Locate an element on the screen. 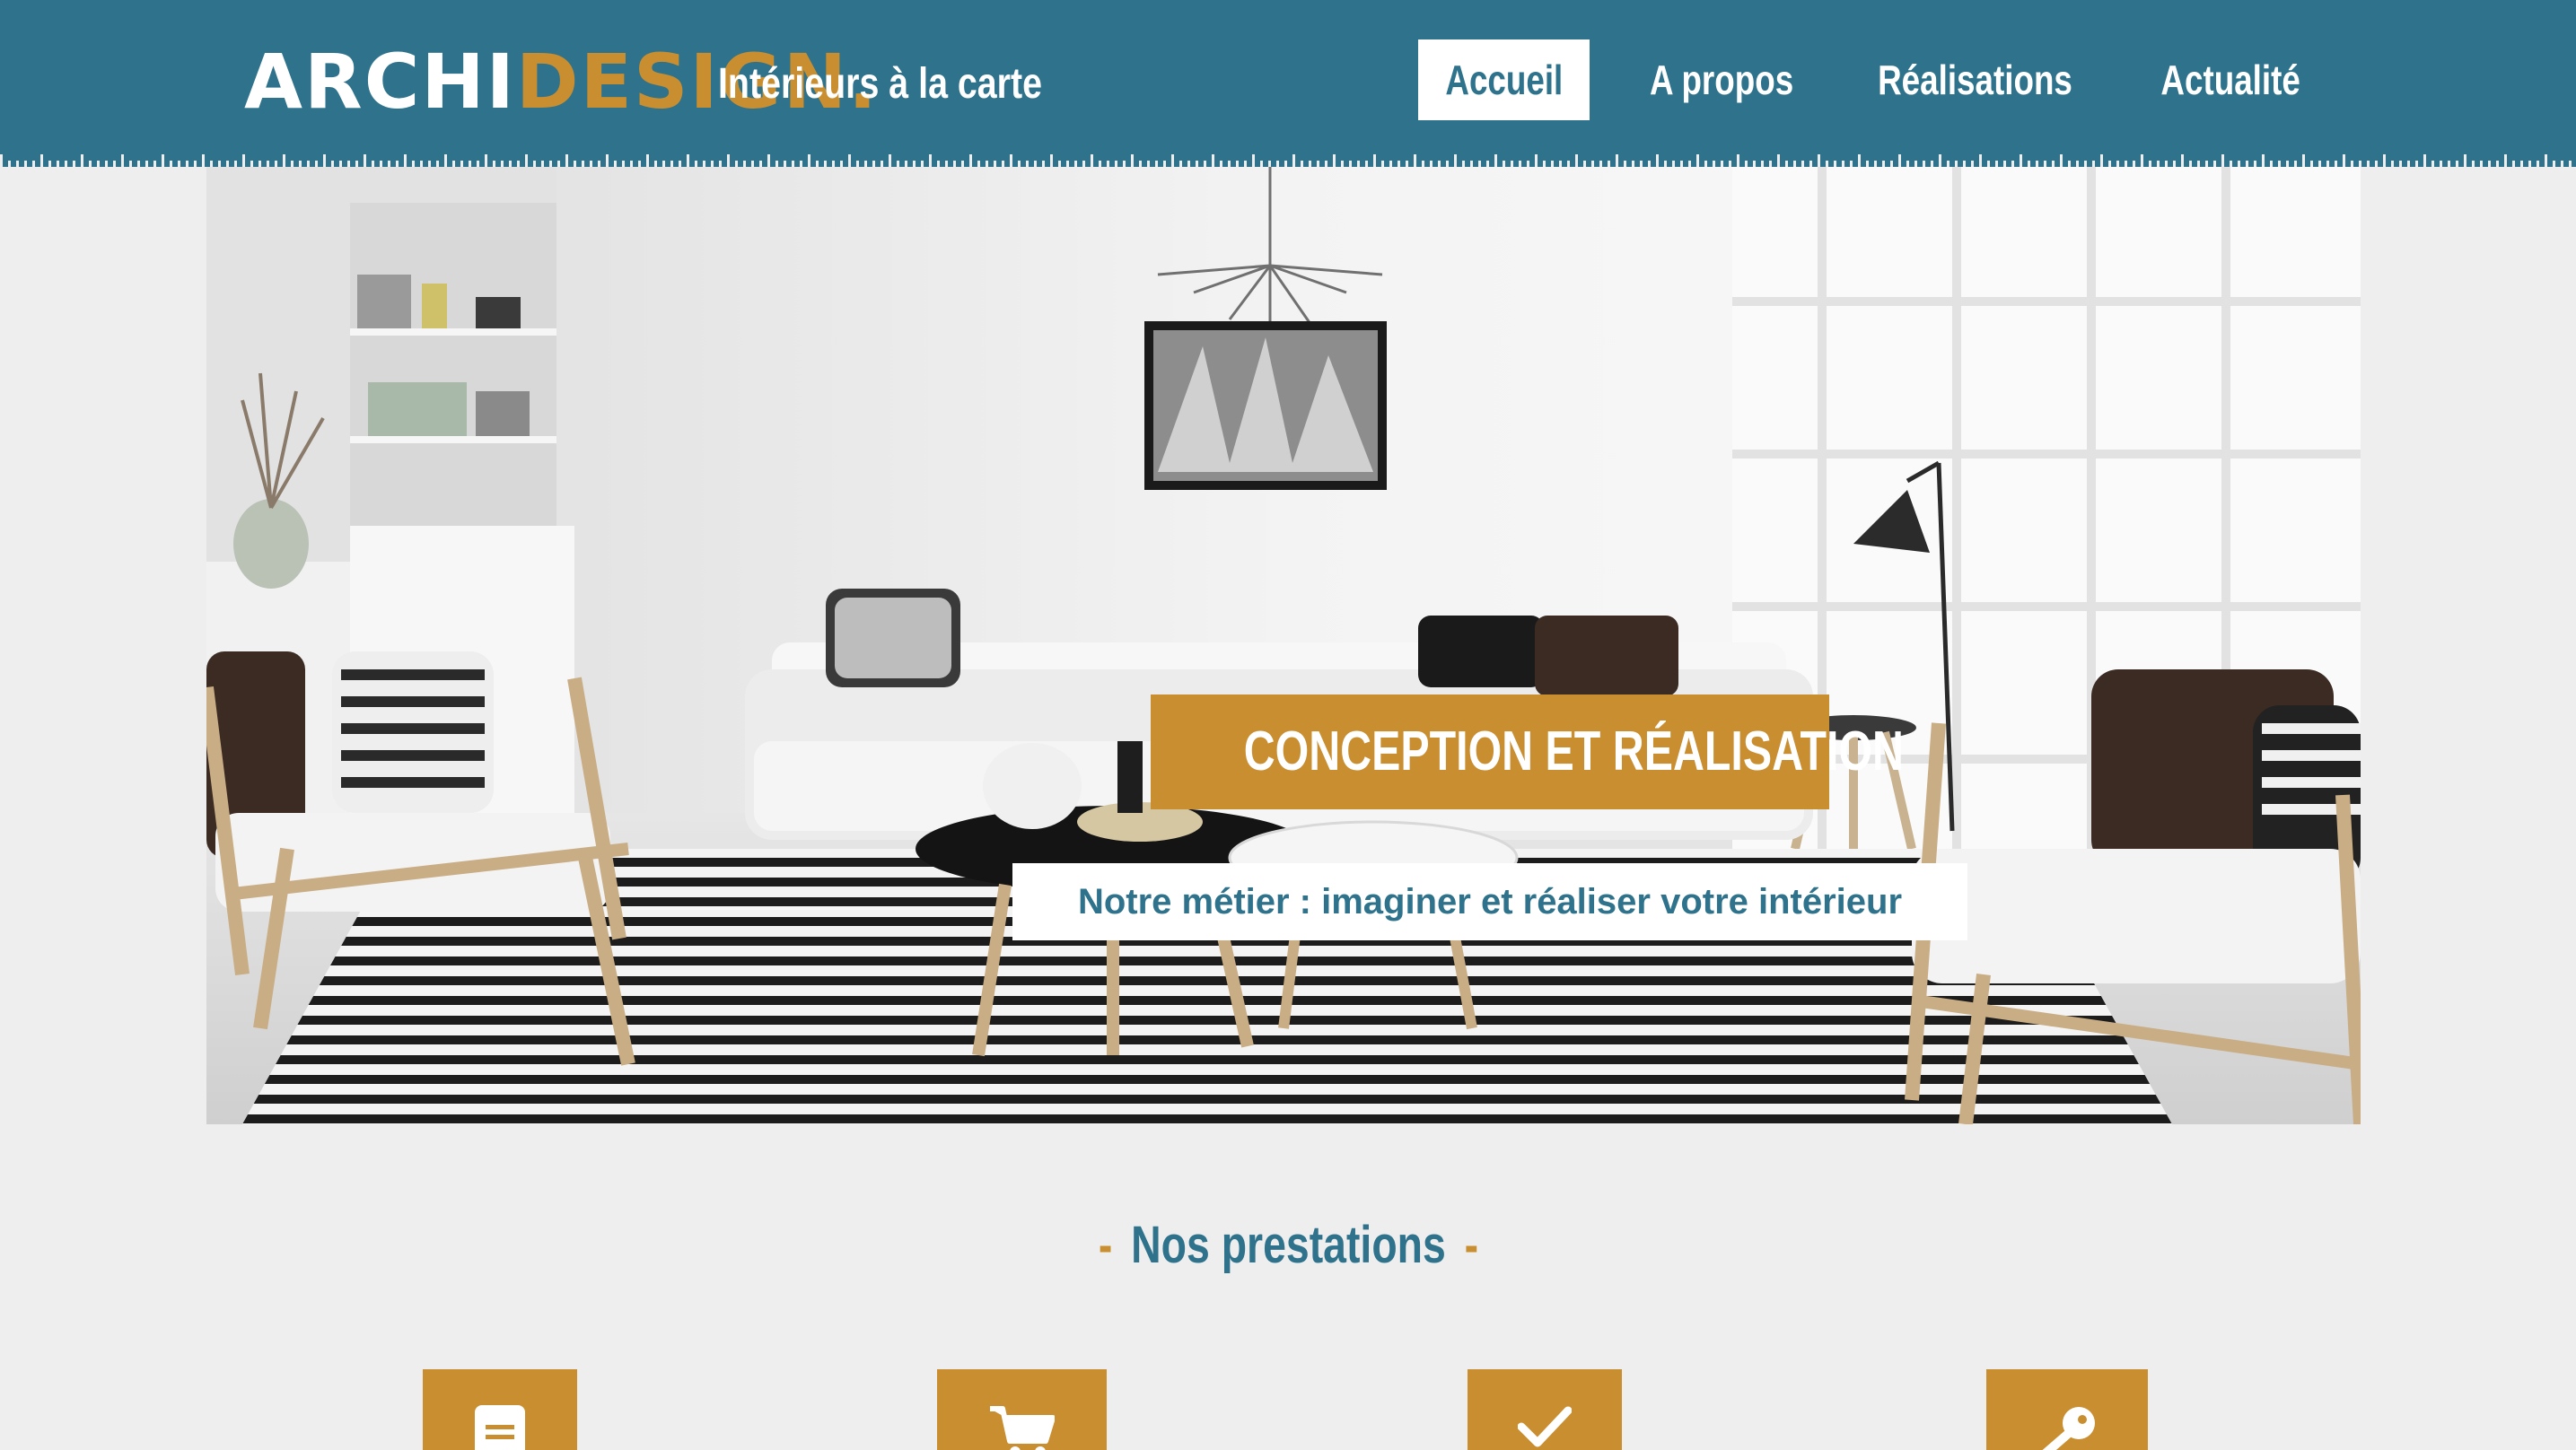  hero-title: CONCEPTION ET RÉALISATION is located at coordinates (1527, 751).